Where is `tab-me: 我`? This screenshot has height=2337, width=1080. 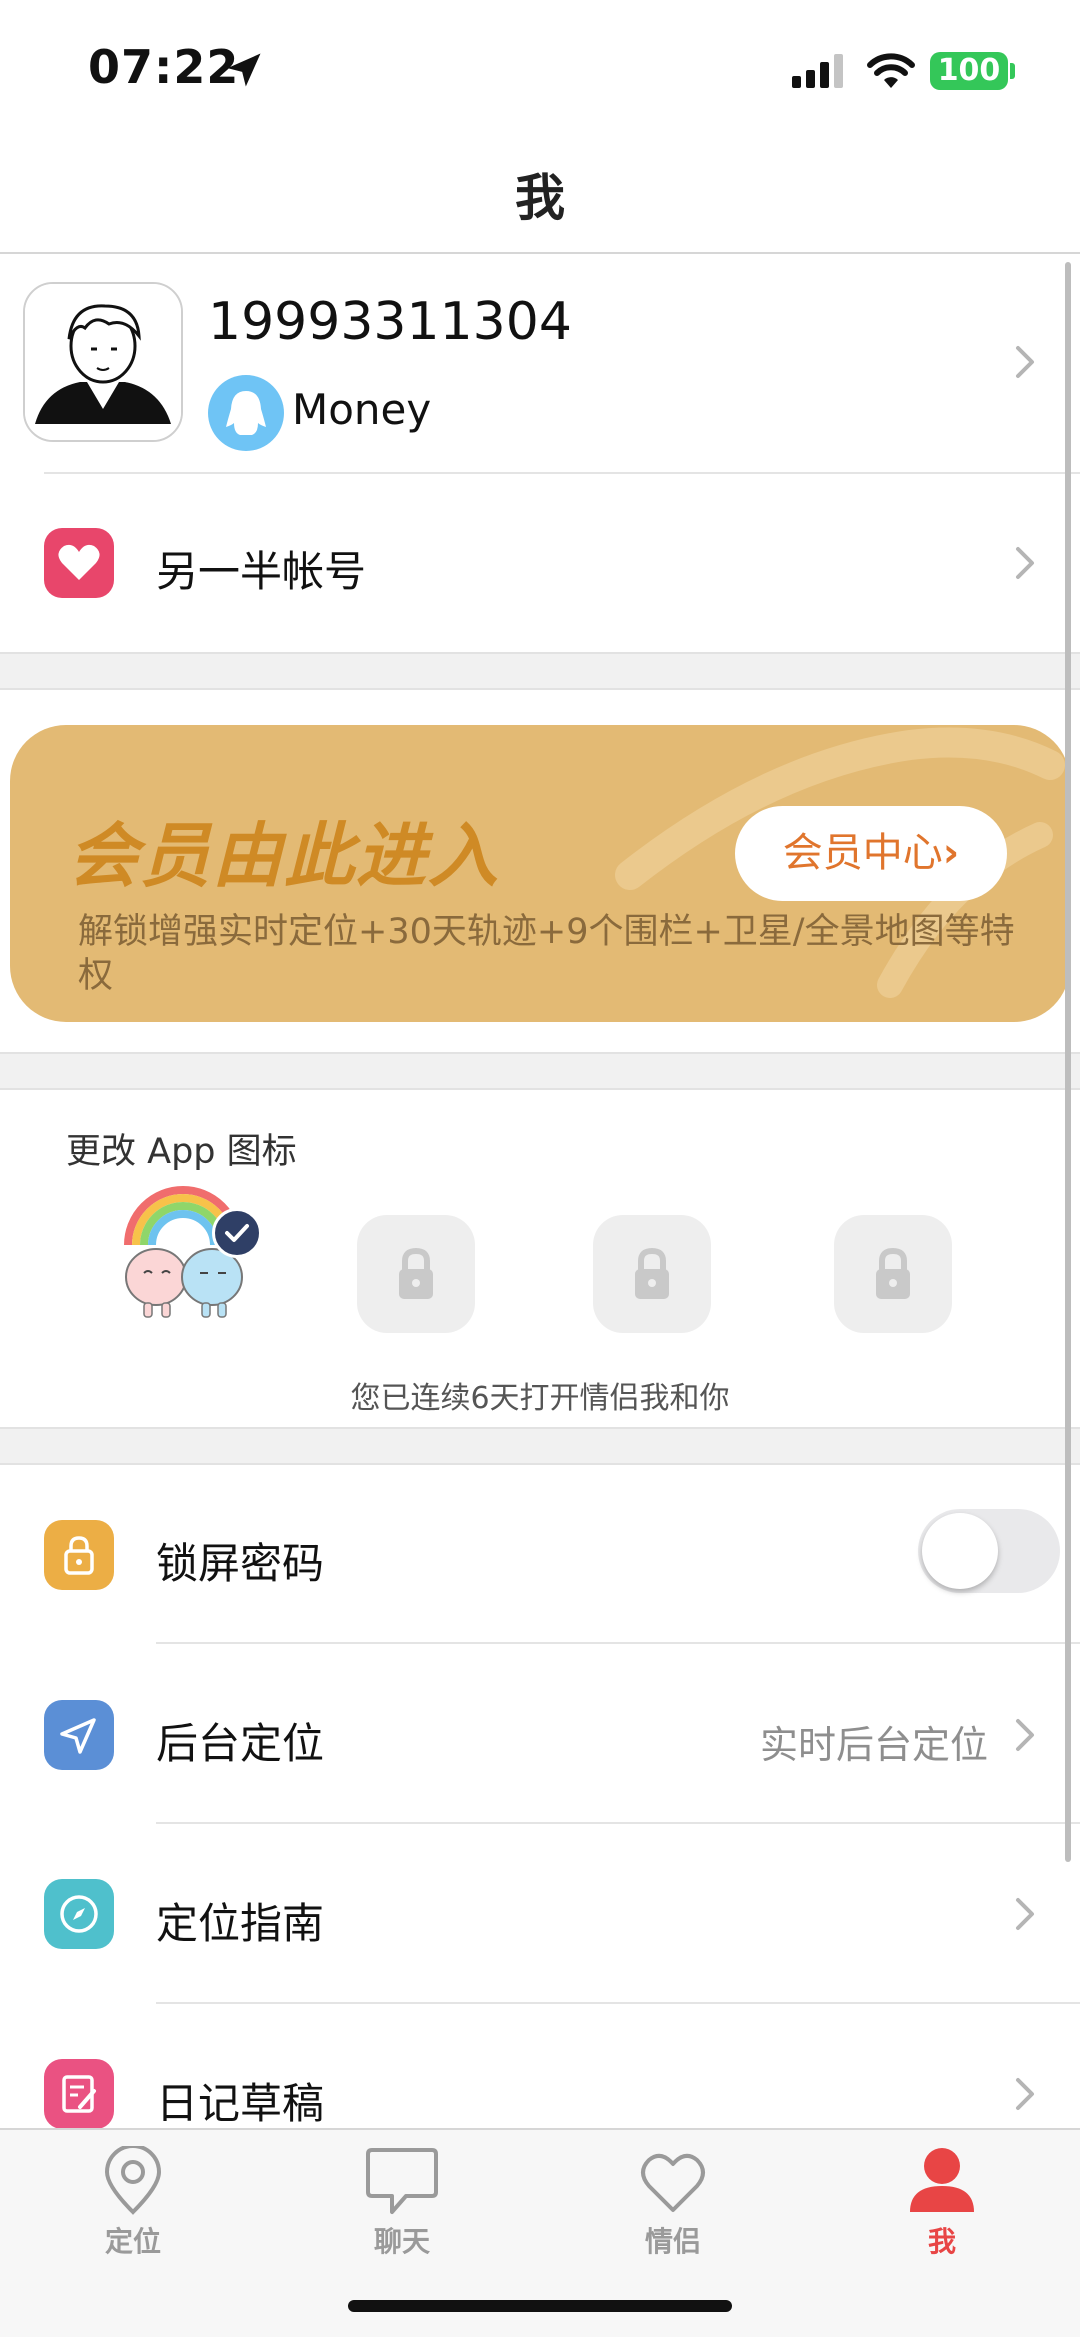 tab-me: 我 is located at coordinates (942, 2202).